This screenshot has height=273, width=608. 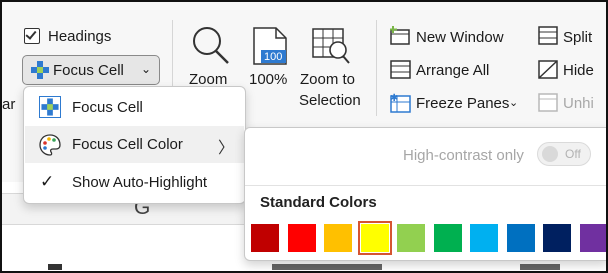 What do you see at coordinates (273, 57) in the screenshot?
I see `page-100-icon-text: 100` at bounding box center [273, 57].